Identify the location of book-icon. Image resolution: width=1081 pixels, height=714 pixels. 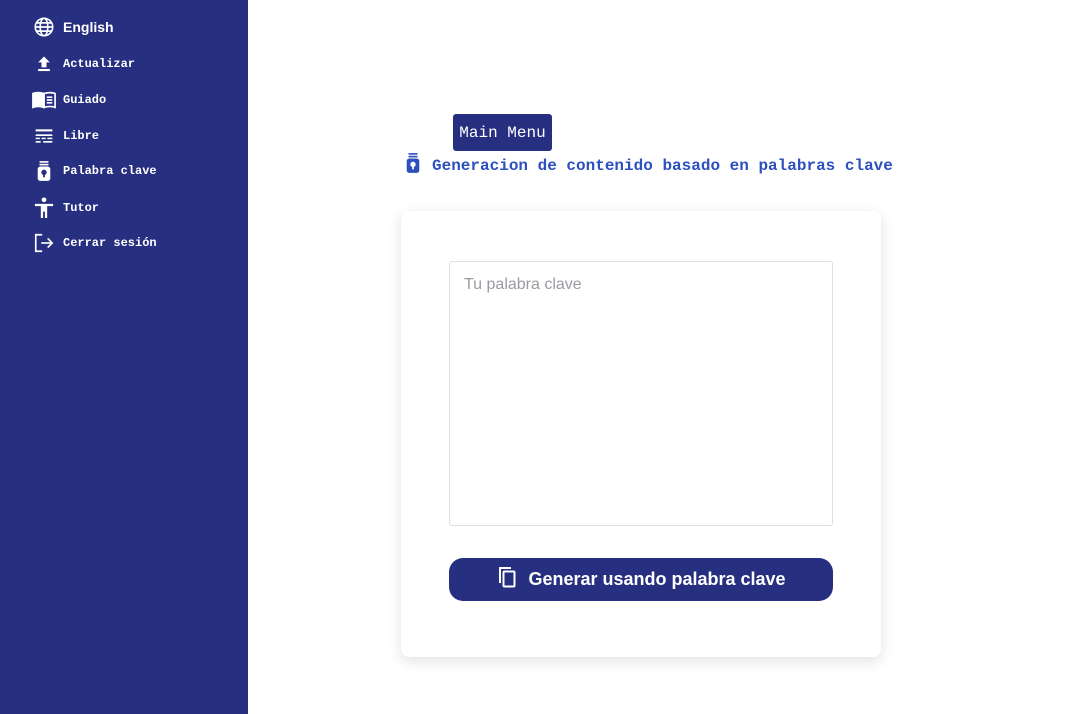
(44, 100).